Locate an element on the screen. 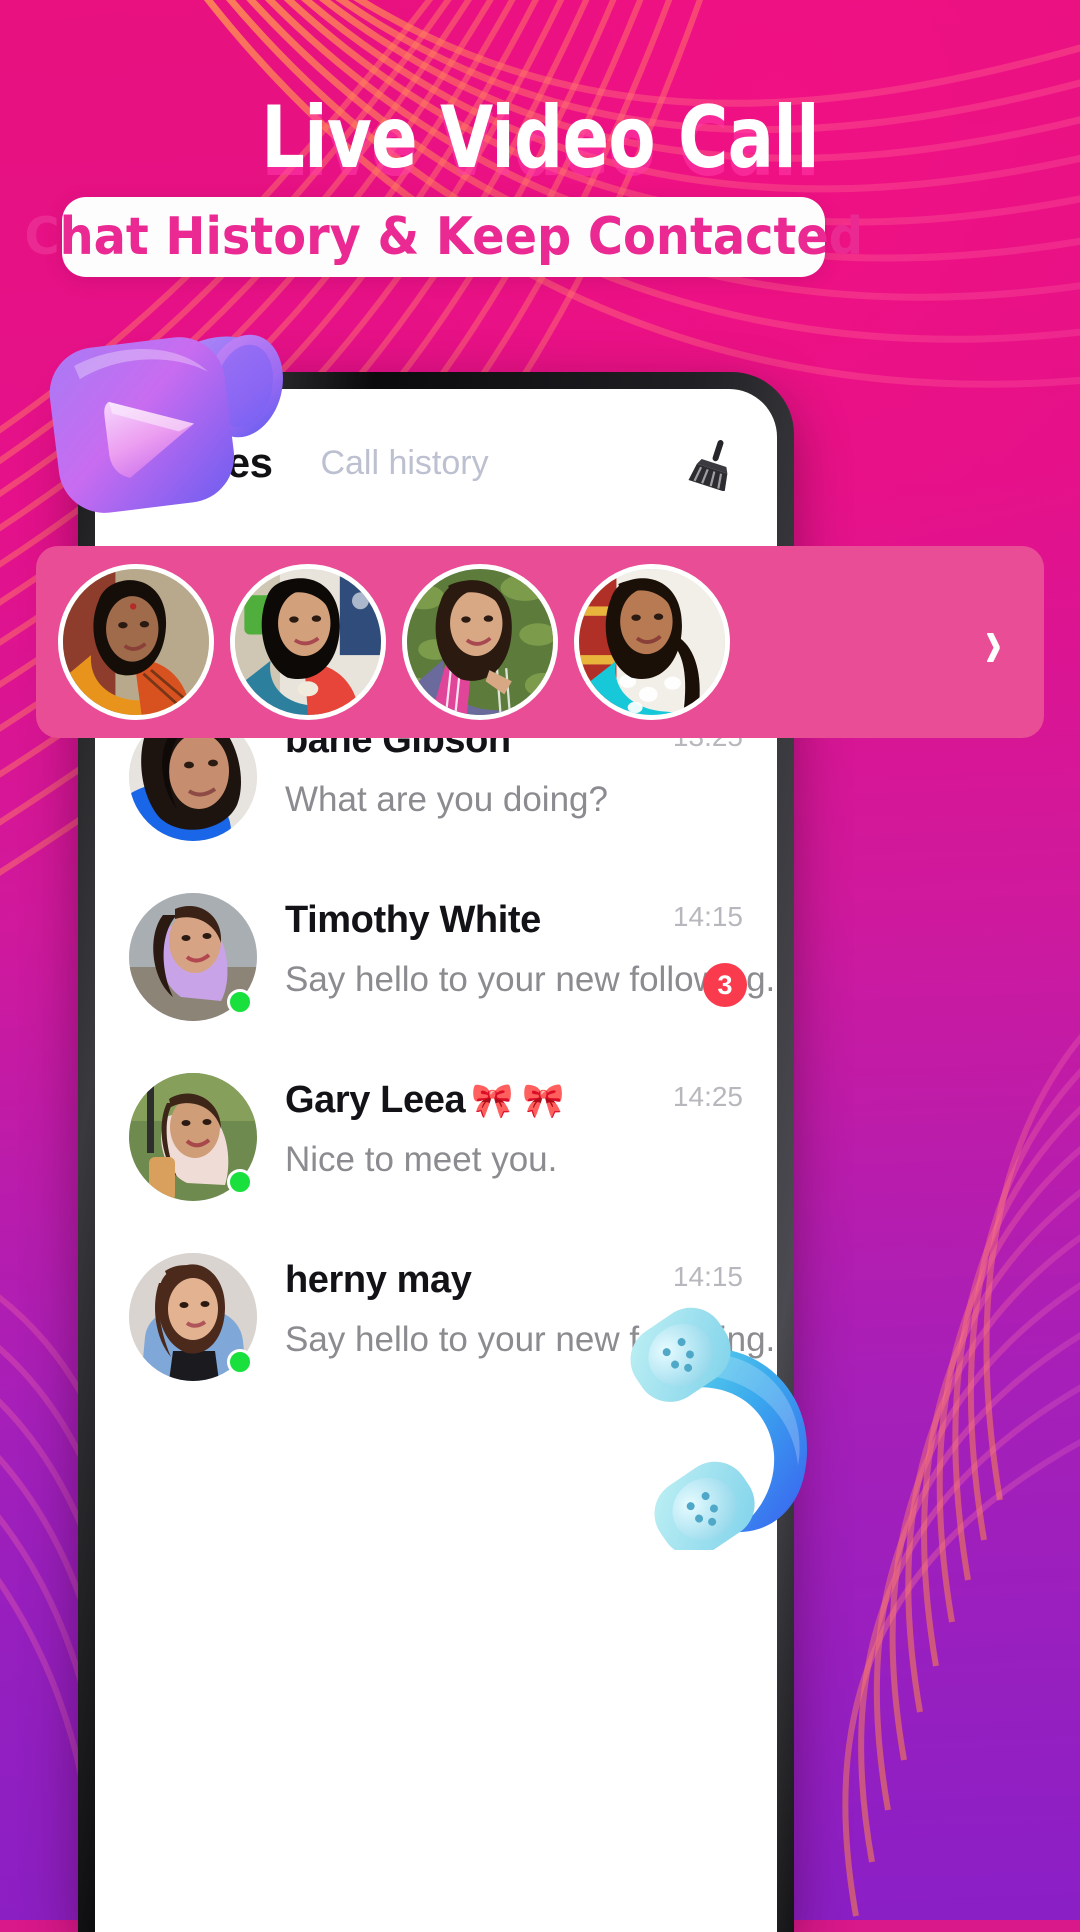 The width and height of the screenshot is (1080, 1932). promo-headline: Live Video Call is located at coordinates (540, 138).